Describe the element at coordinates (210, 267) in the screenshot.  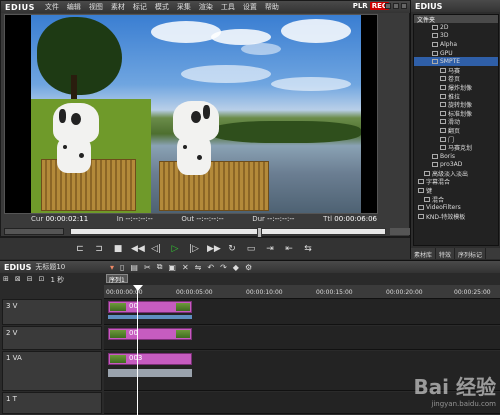
I see `undo-icon: ↶` at that location.